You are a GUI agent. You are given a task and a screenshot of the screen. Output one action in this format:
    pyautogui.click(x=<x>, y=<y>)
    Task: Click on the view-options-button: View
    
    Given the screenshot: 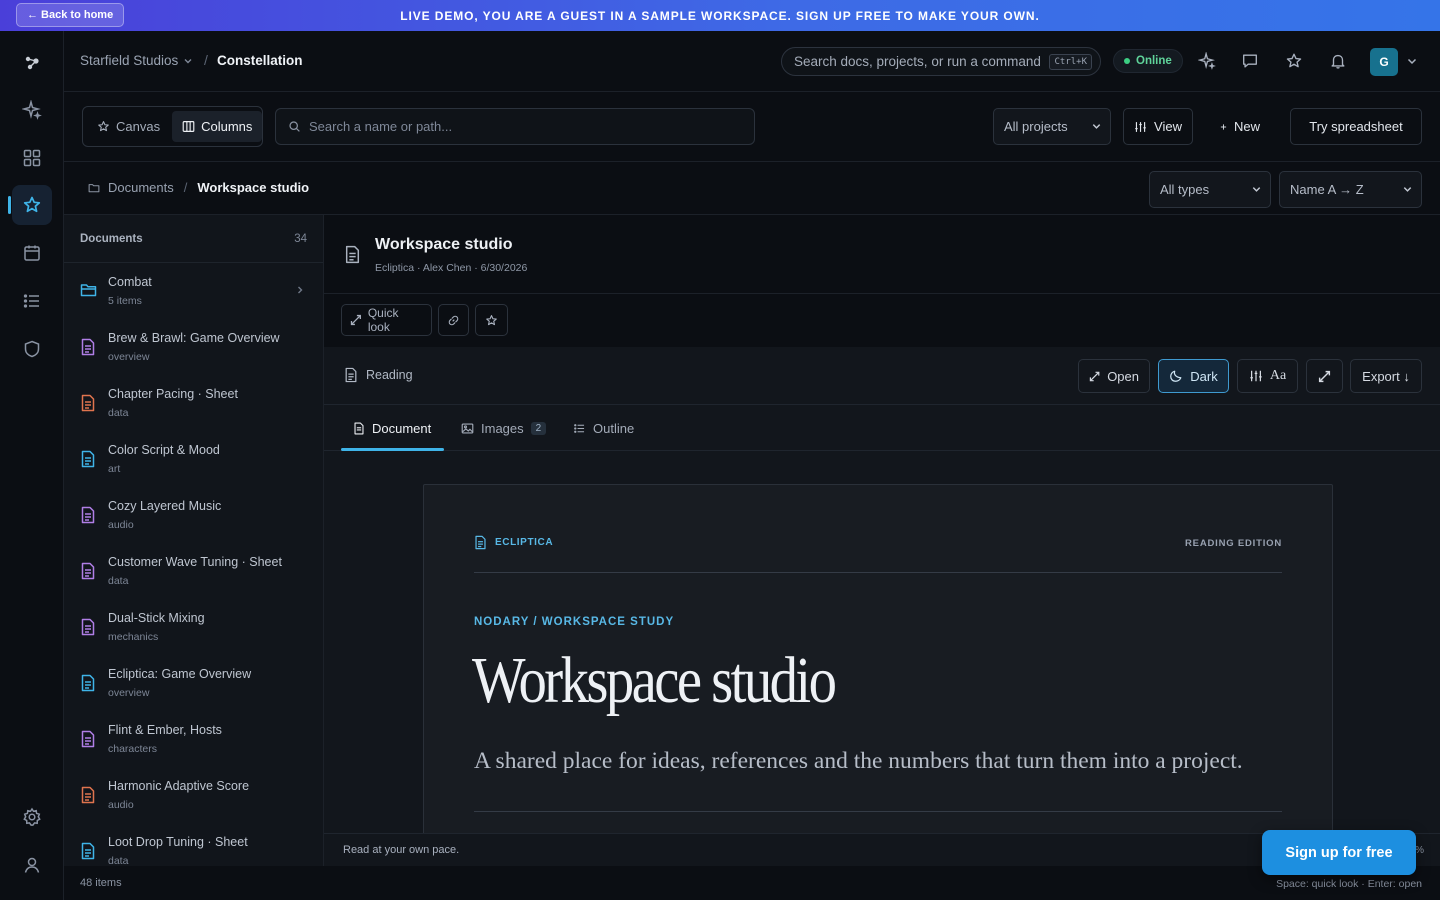 What is the action you would take?
    pyautogui.click(x=1158, y=126)
    